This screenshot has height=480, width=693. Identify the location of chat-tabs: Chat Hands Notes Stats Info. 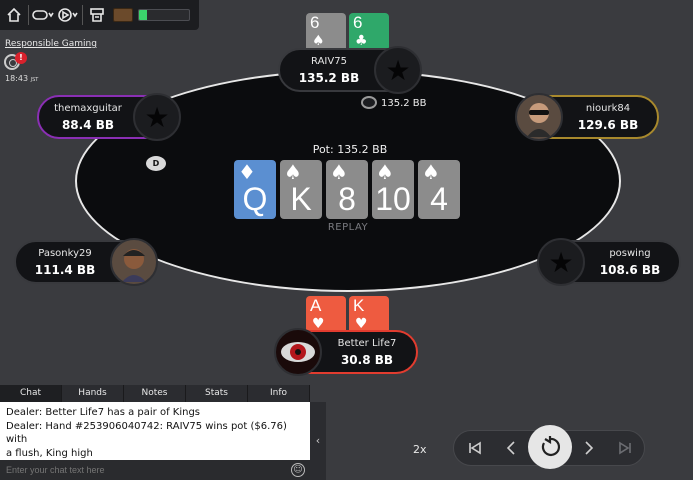
(155, 393).